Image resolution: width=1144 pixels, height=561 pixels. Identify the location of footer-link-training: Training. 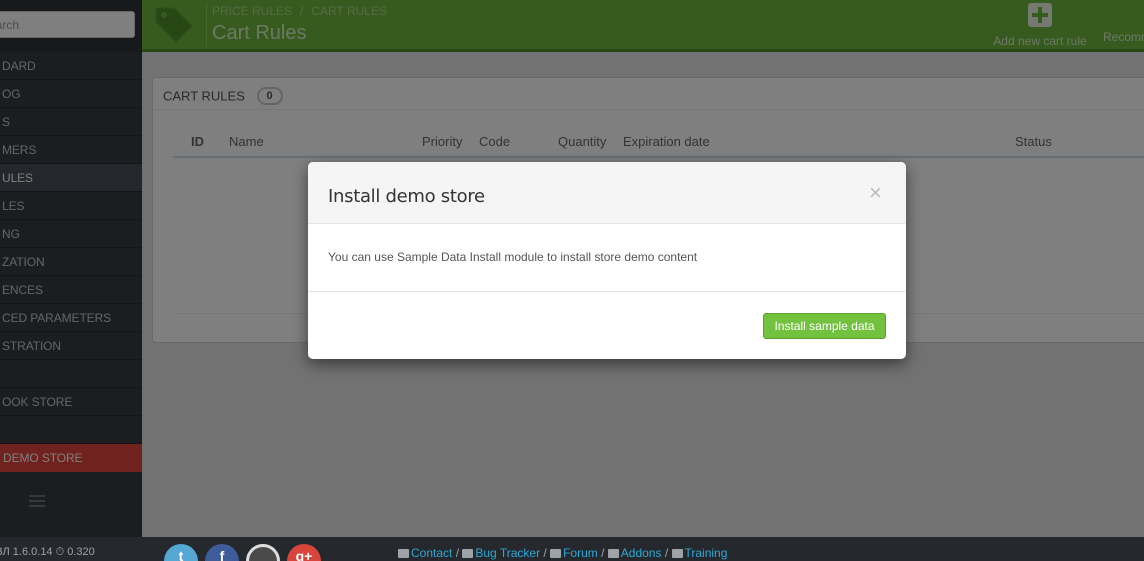
(706, 553).